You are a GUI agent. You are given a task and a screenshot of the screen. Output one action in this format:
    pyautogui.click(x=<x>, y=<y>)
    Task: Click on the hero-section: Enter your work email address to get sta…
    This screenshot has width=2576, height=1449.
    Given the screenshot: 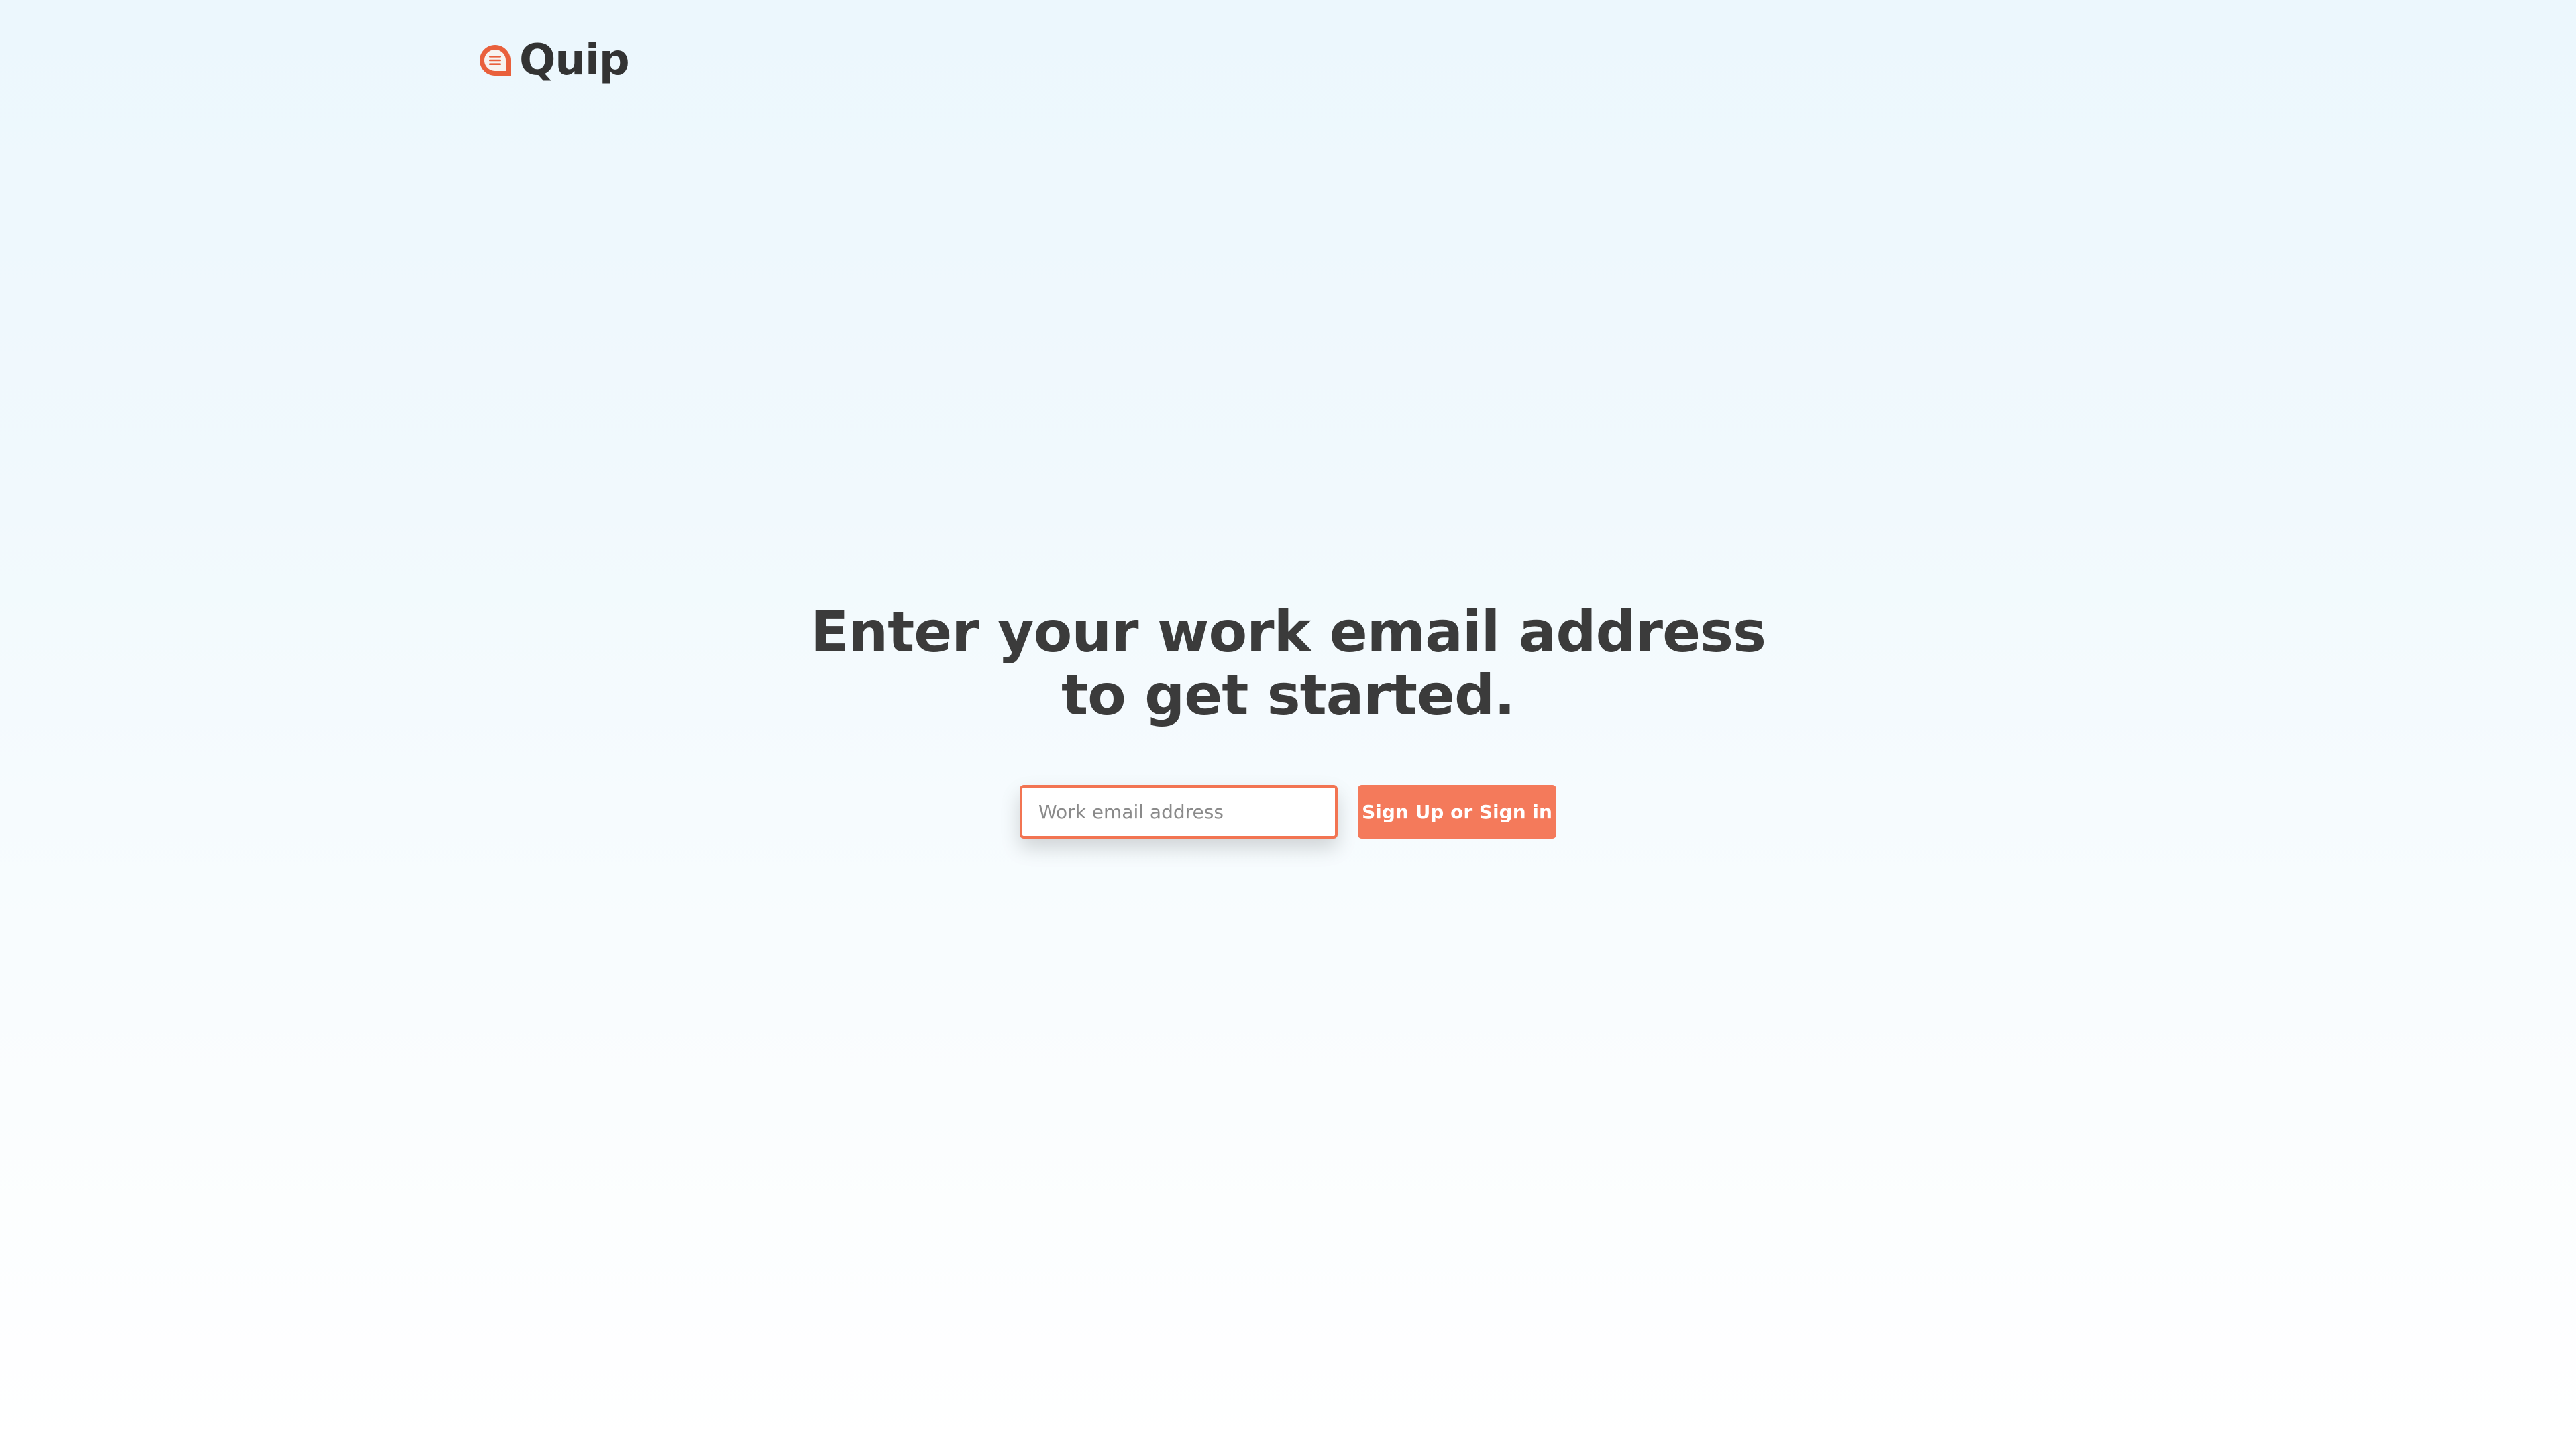 What is the action you would take?
    pyautogui.click(x=1288, y=663)
    